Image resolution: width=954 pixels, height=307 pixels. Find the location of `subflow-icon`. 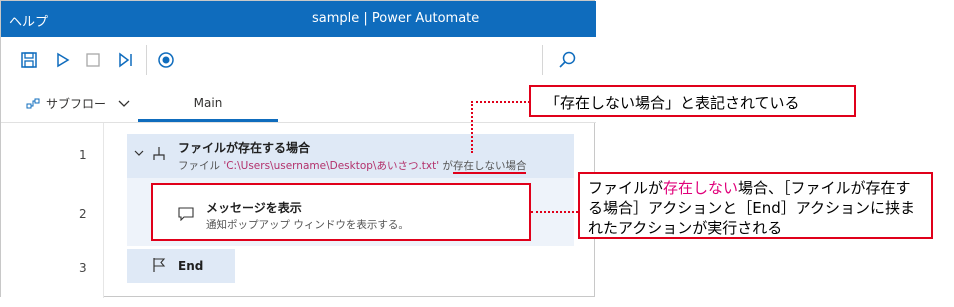

subflow-icon is located at coordinates (33, 103).